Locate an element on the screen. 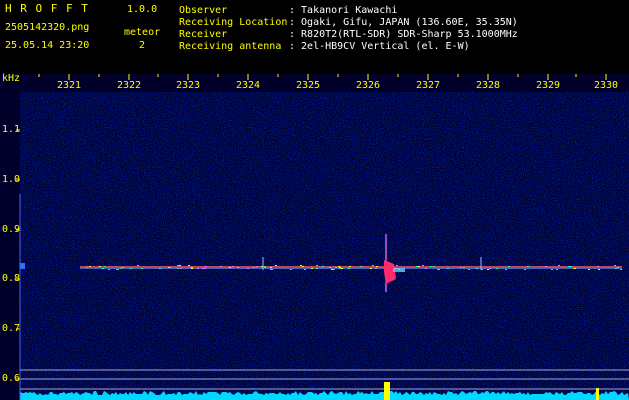  receiver-key: Receiver is located at coordinates (203, 35).